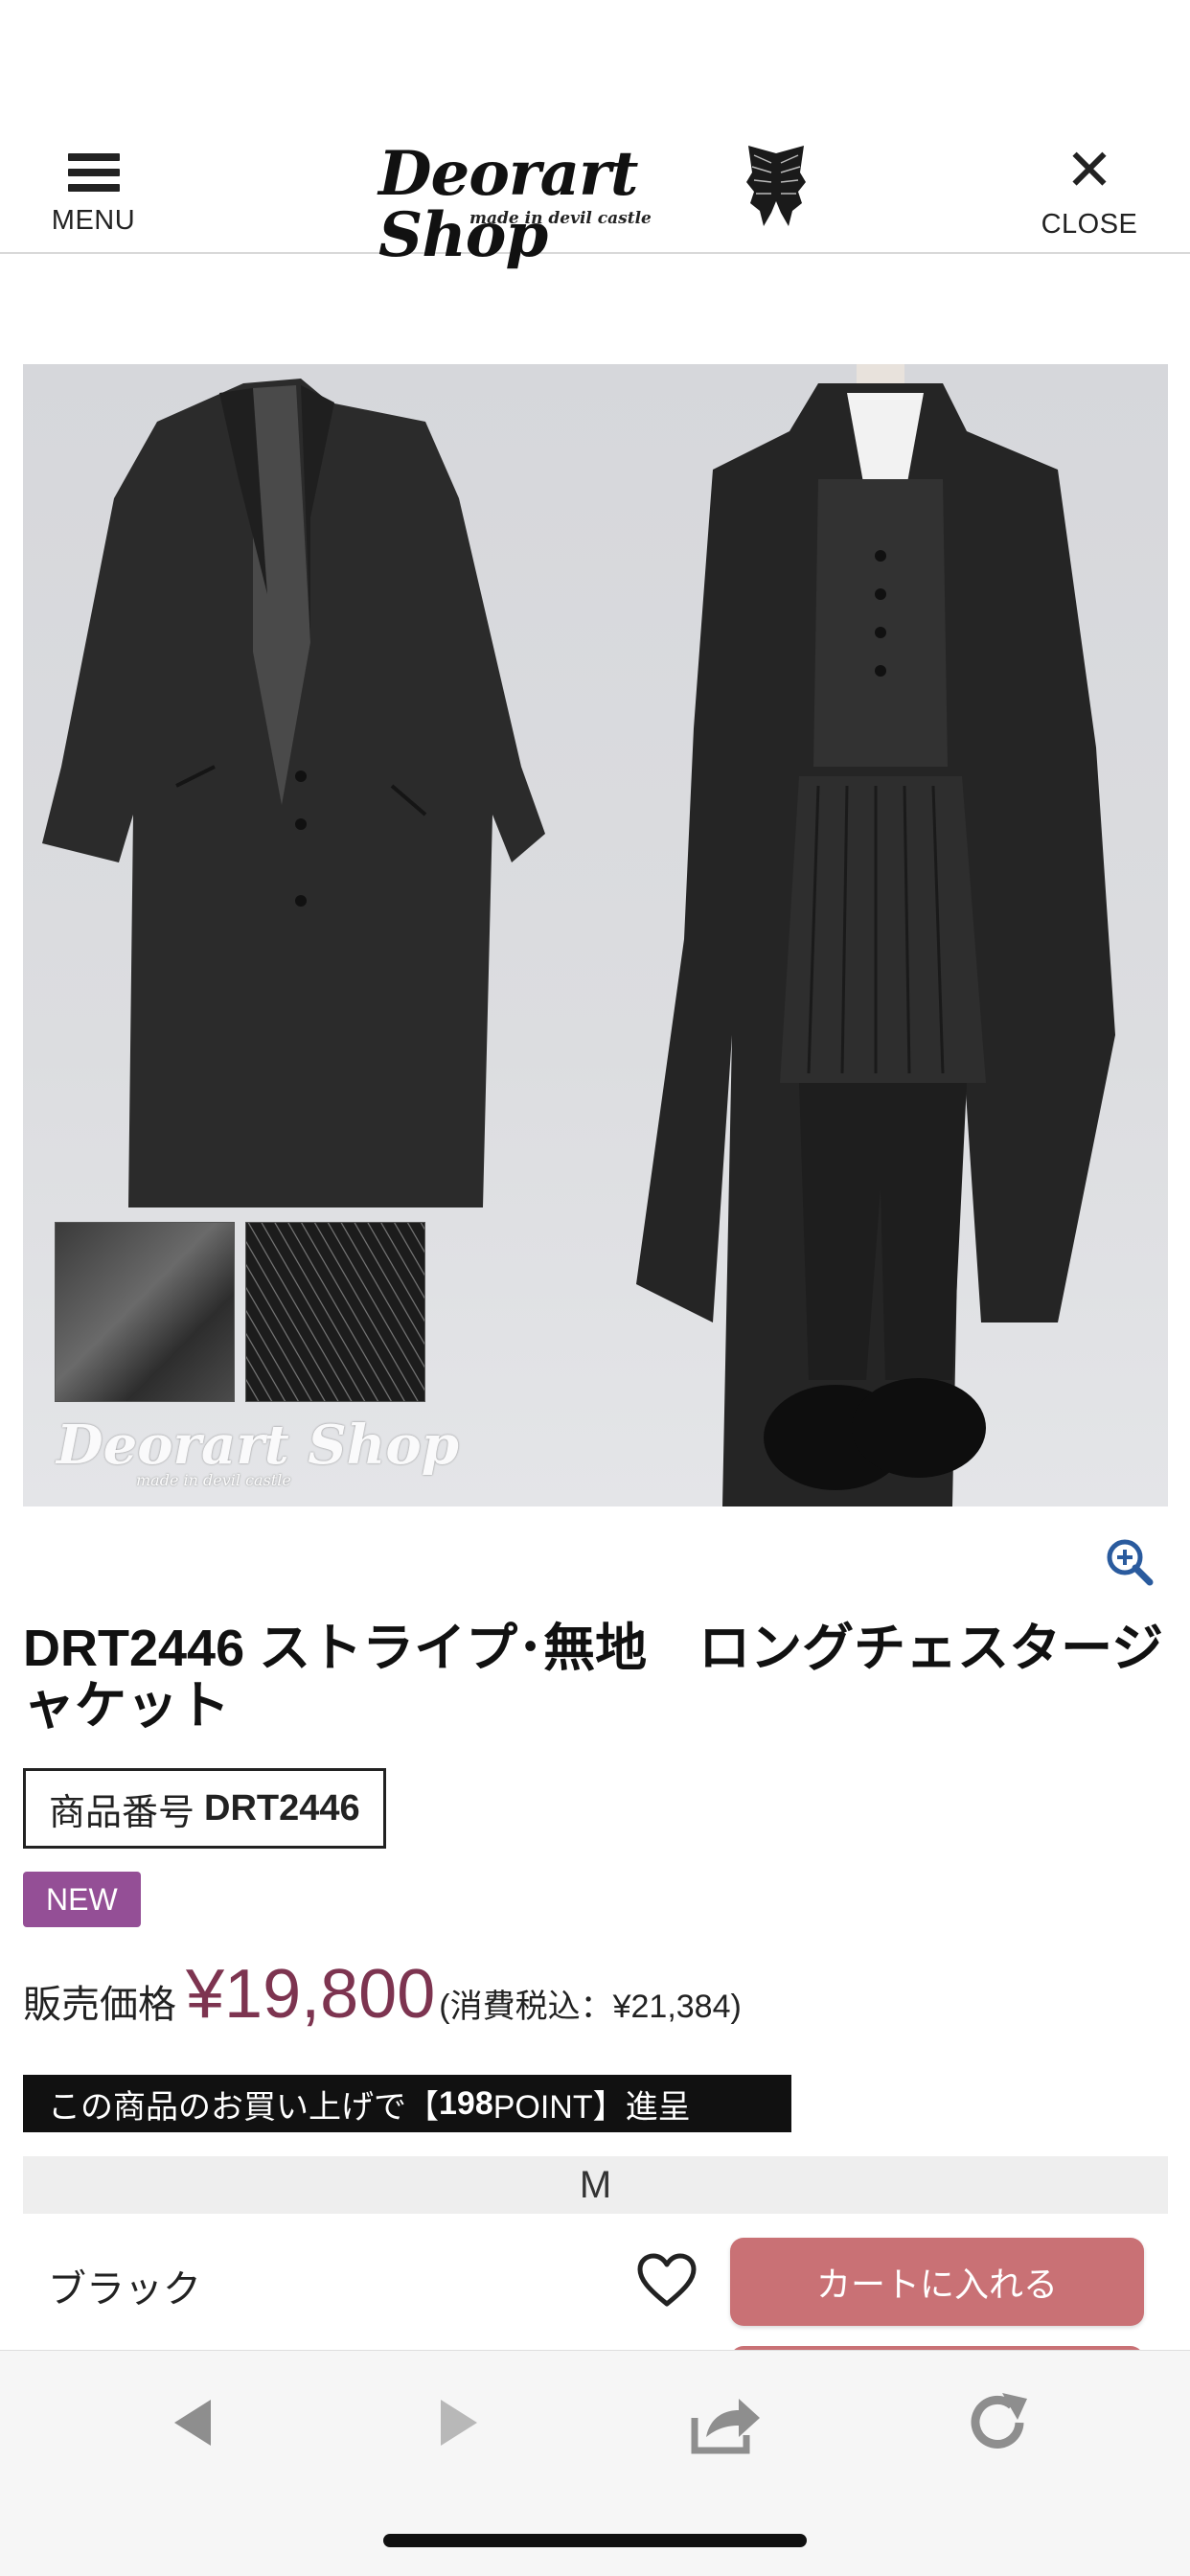 This screenshot has height=2576, width=1190. I want to click on variant-row: ブラック カートに入れる, so click(595, 2285).